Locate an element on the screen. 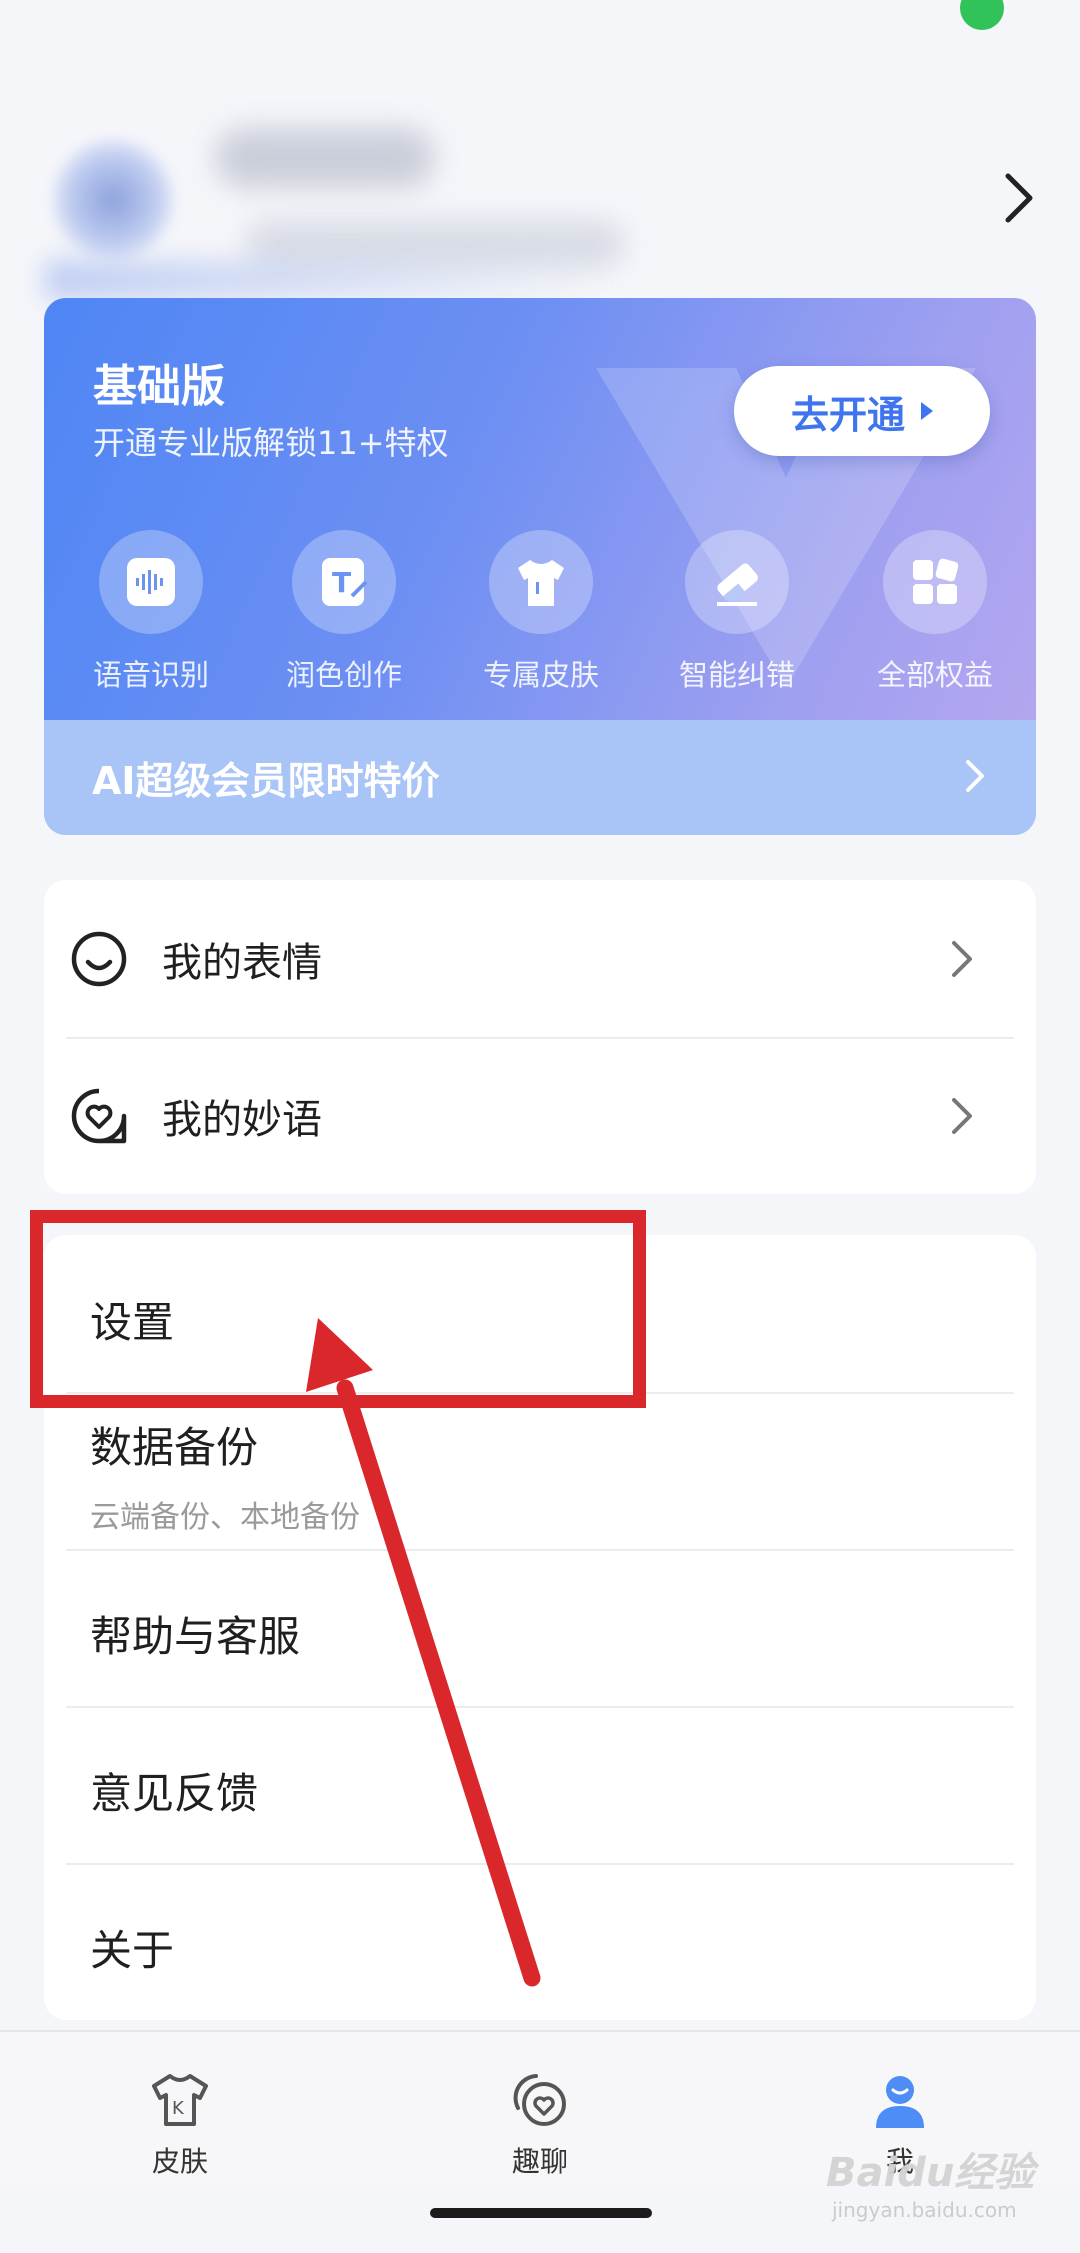 The height and width of the screenshot is (2253, 1080). profile-decoration is located at coordinates (325, 280).